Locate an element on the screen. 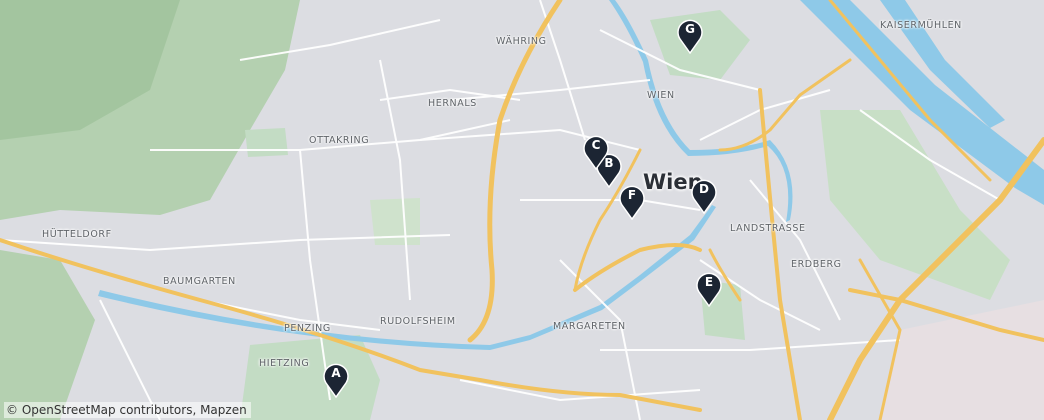 This screenshot has width=1044, height=420. marker-label: C is located at coordinates (596, 145).